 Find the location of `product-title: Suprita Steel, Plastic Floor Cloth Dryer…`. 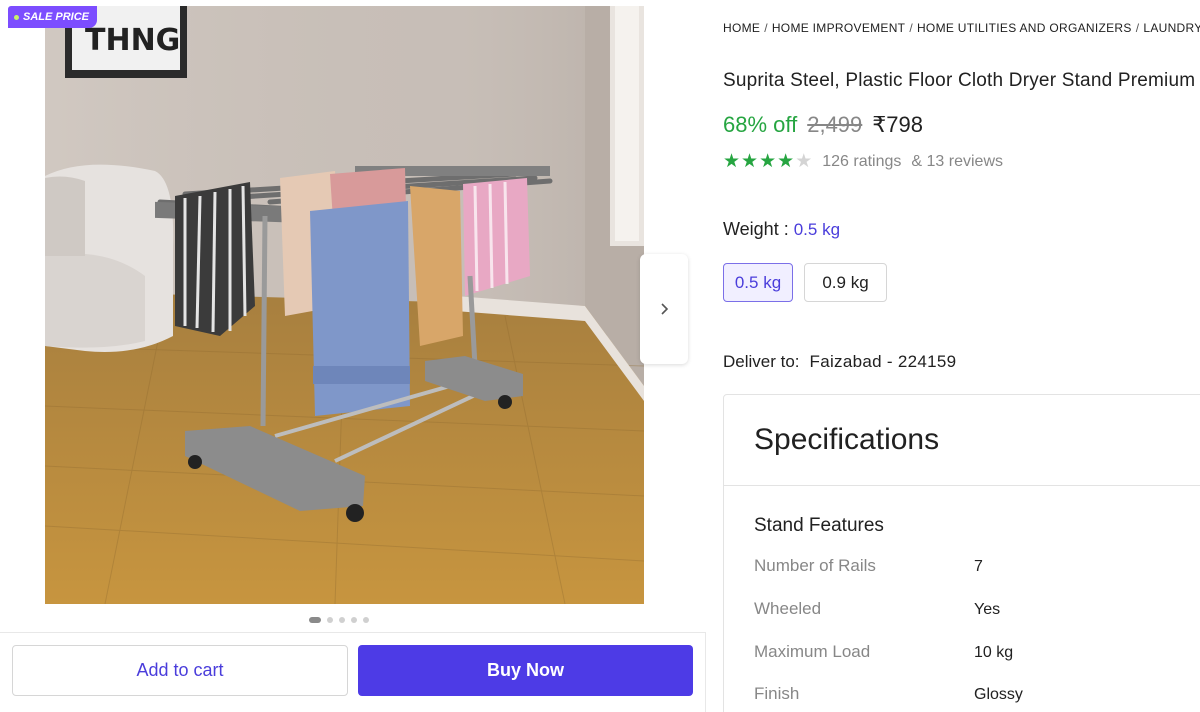

product-title: Suprita Steel, Plastic Floor Cloth Dryer… is located at coordinates (959, 80).